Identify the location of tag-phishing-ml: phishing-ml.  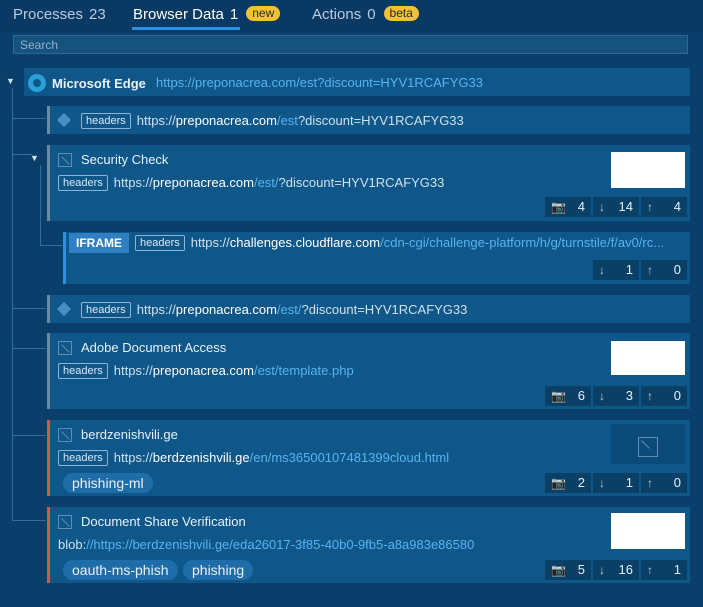
(108, 483).